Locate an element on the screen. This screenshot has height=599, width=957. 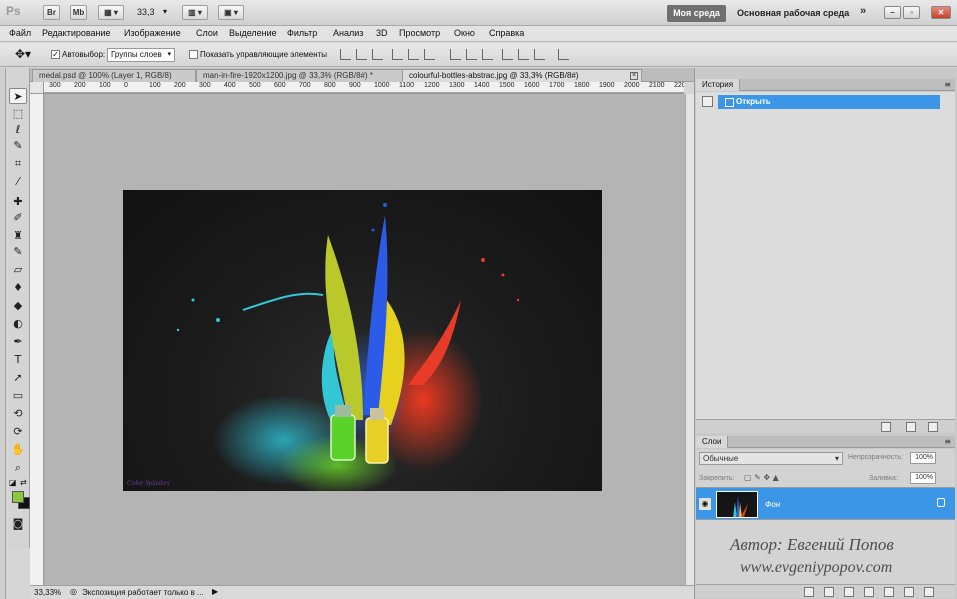
create-snapshot-icon is located at coordinates (911, 427).